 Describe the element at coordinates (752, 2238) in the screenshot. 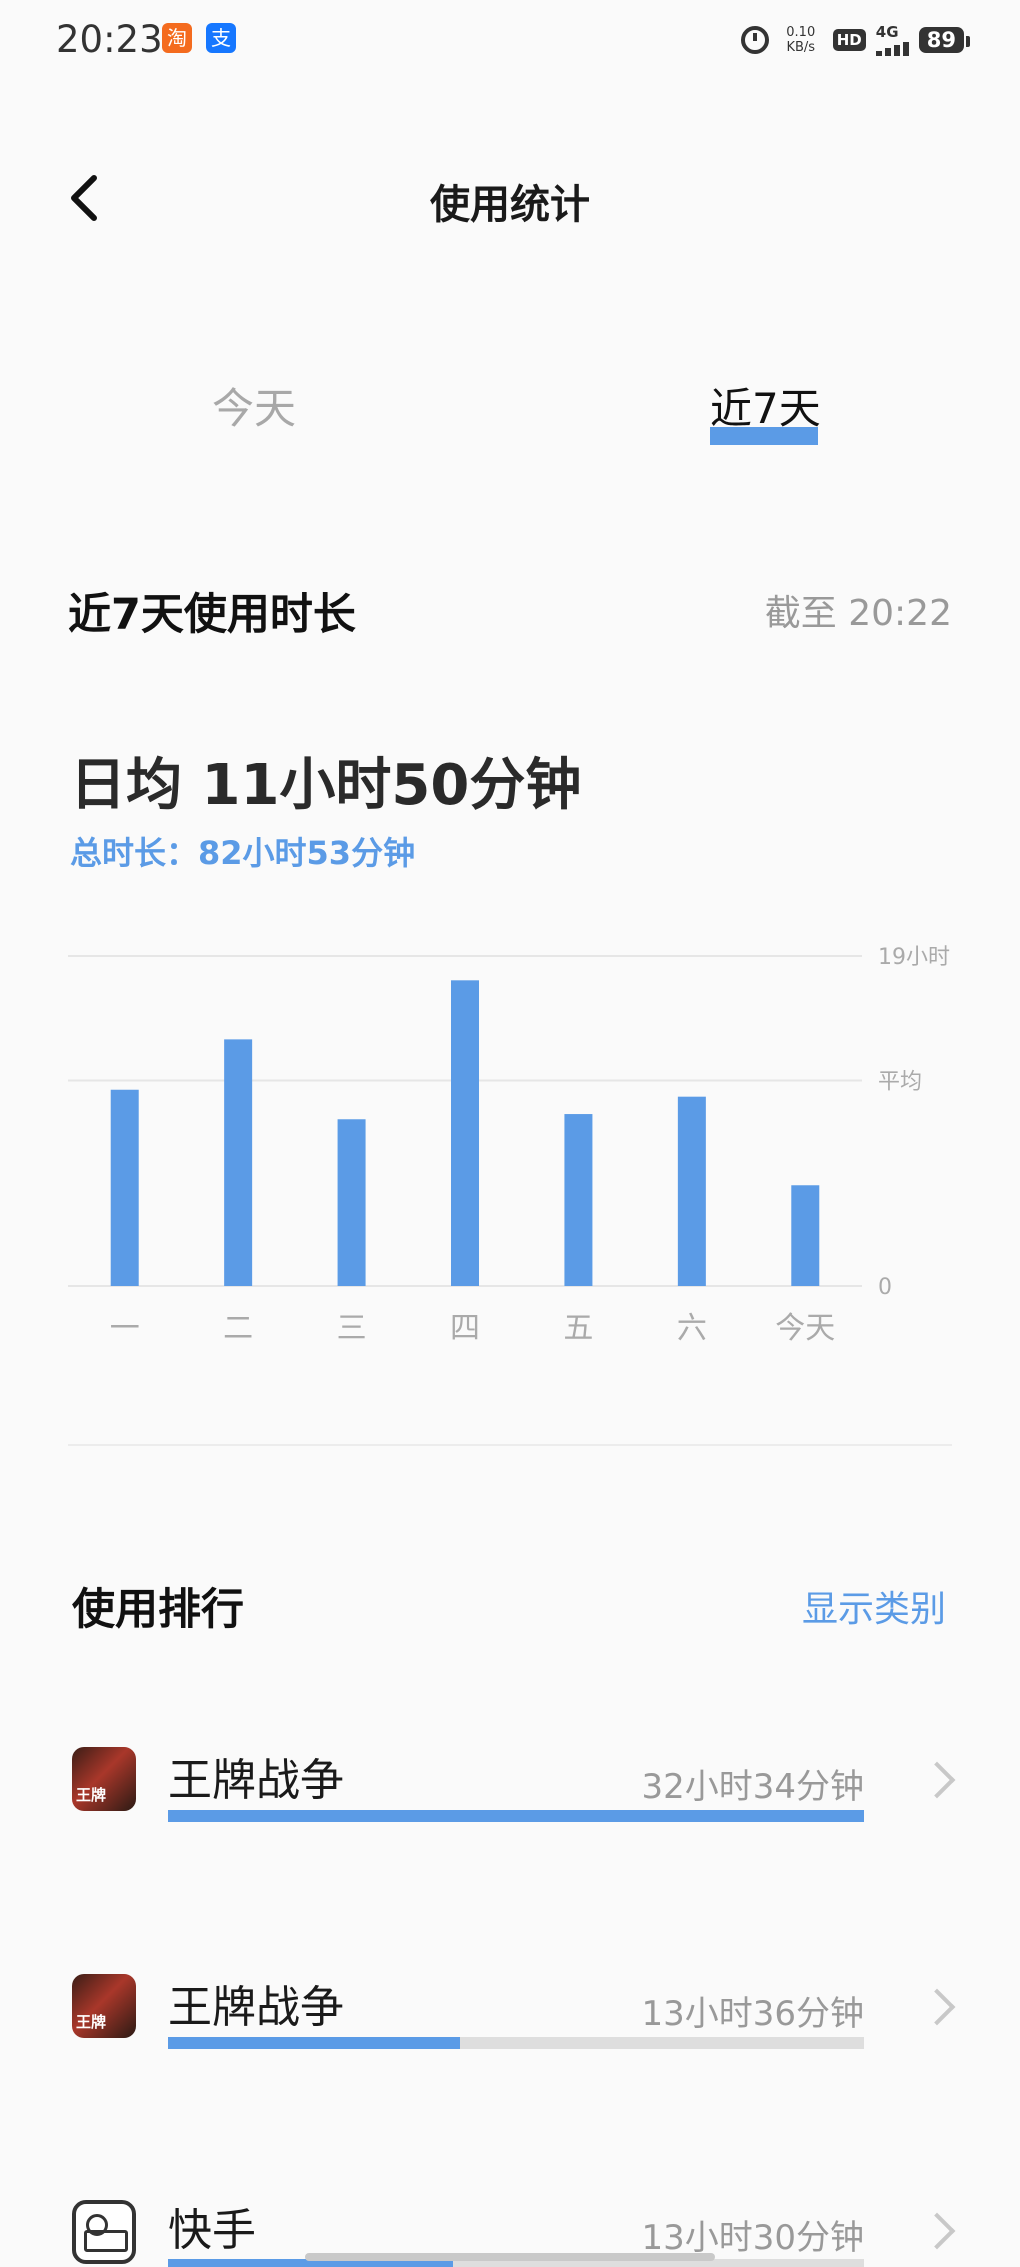

I see `app-duration: 13小时30分钟` at that location.